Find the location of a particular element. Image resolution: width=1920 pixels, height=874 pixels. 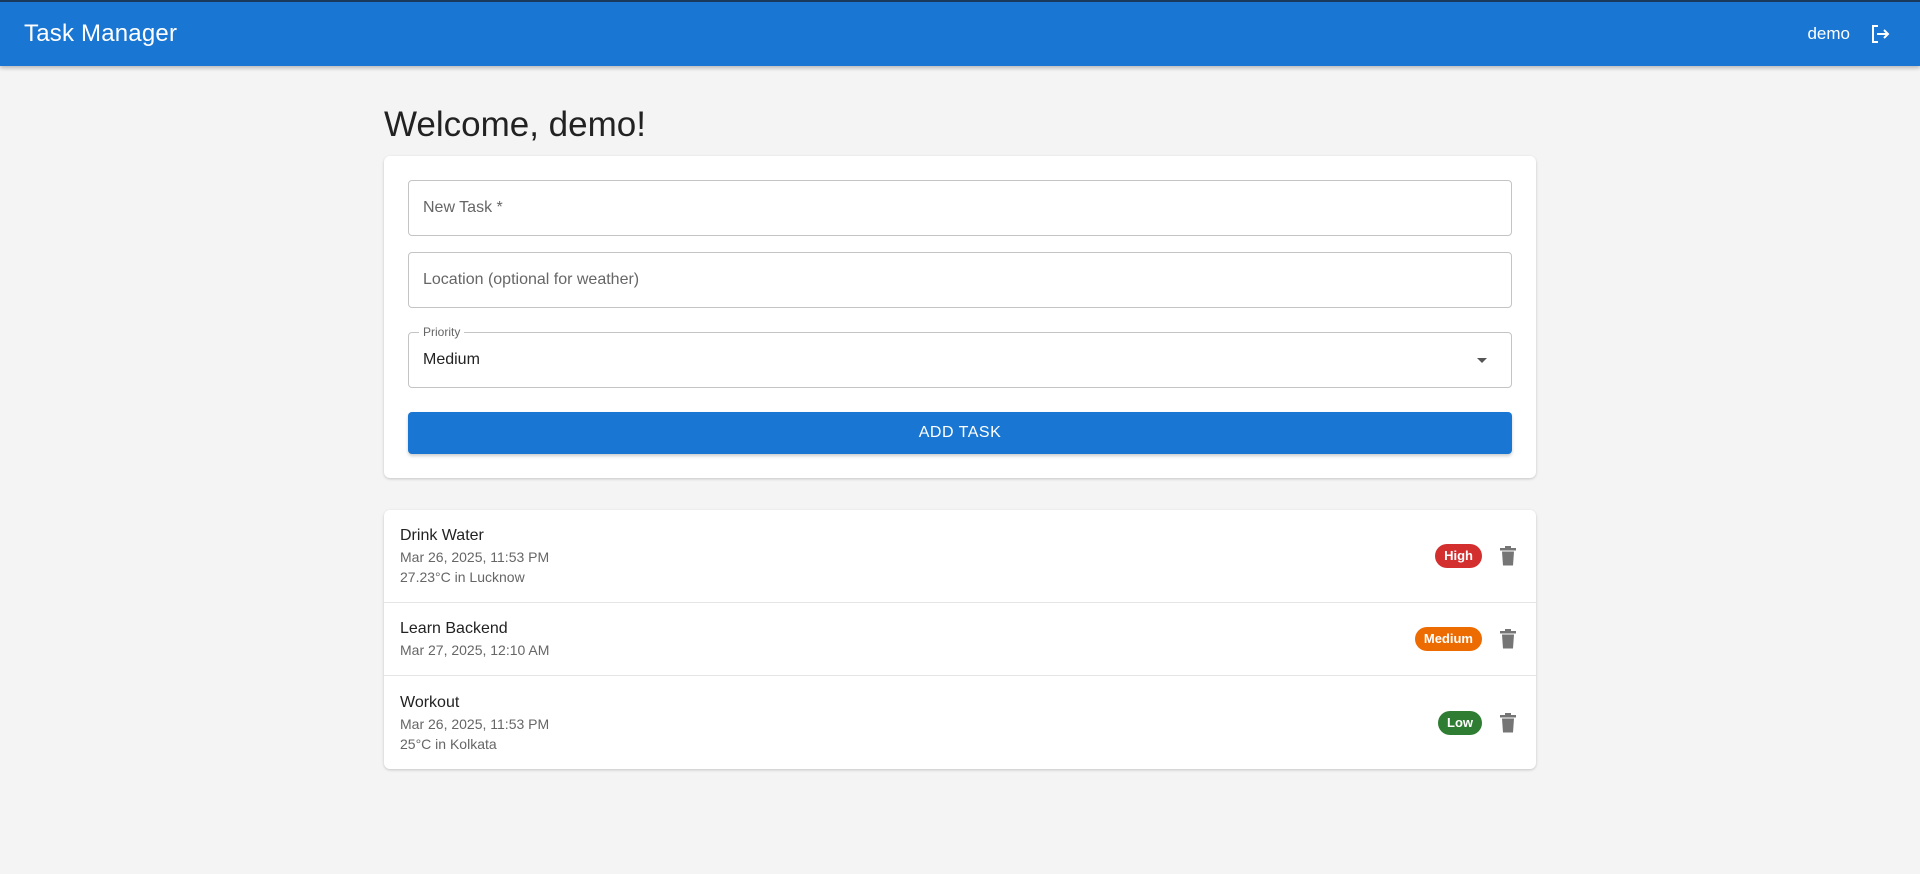

task-title: Workout is located at coordinates (430, 702).